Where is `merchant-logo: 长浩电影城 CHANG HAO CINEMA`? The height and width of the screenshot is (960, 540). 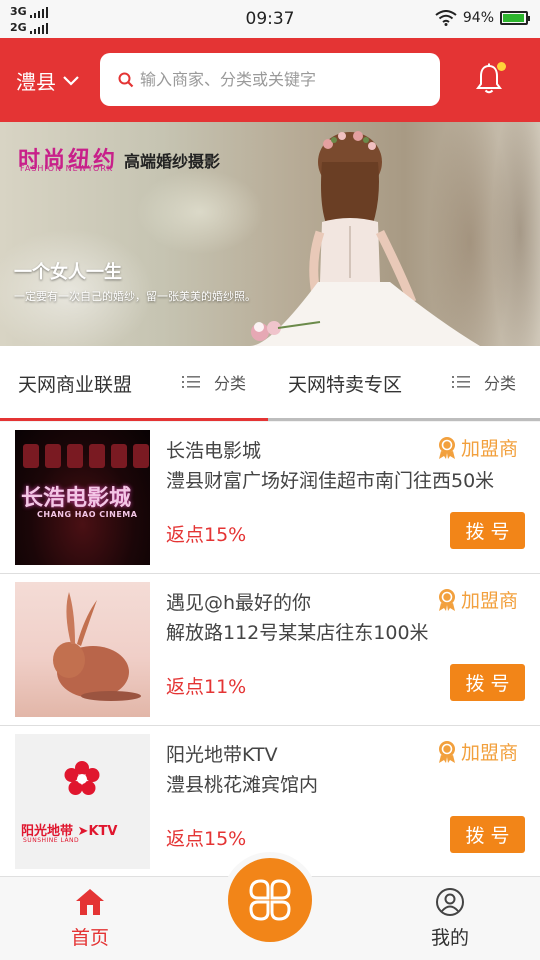 merchant-logo: 长浩电影城 CHANG HAO CINEMA is located at coordinates (82, 497).